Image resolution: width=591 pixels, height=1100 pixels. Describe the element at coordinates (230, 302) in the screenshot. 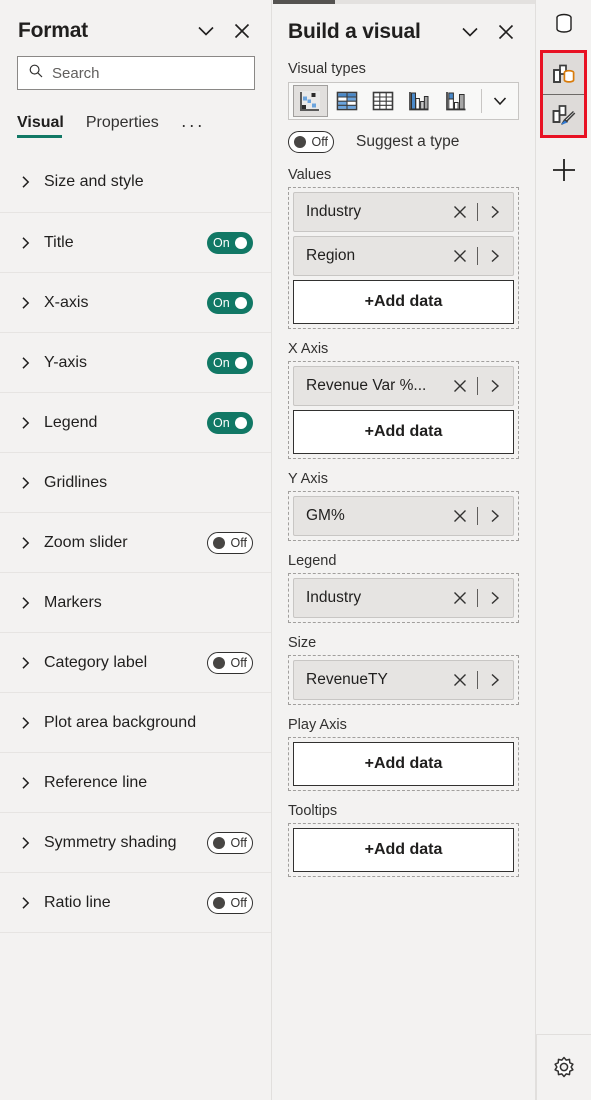

I see `toggle-x-axis: On` at that location.